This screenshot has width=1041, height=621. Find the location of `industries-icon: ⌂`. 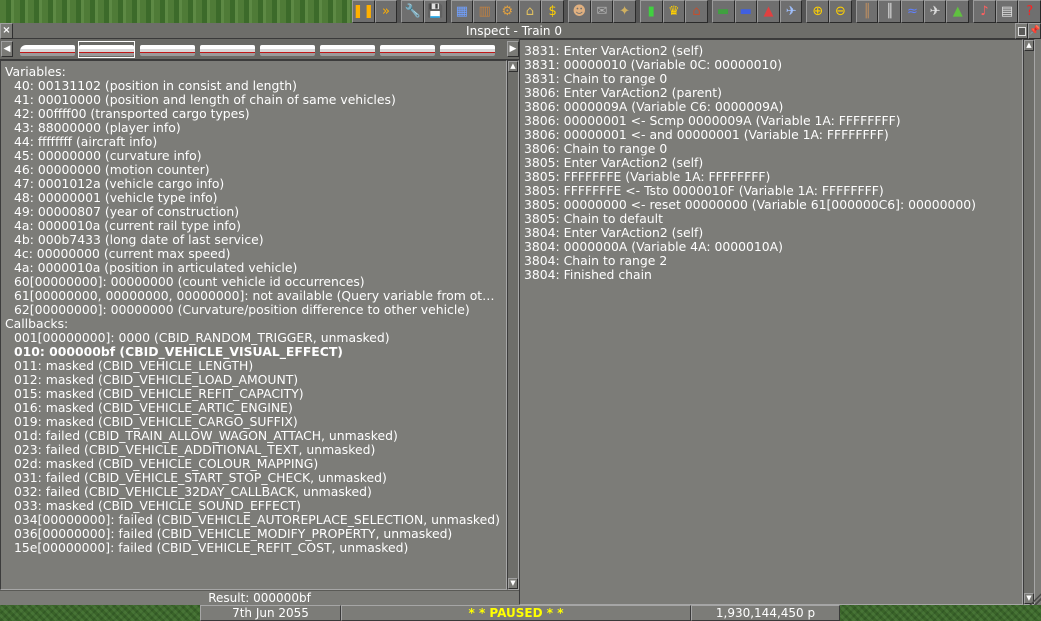

industries-icon: ⌂ is located at coordinates (696, 11).